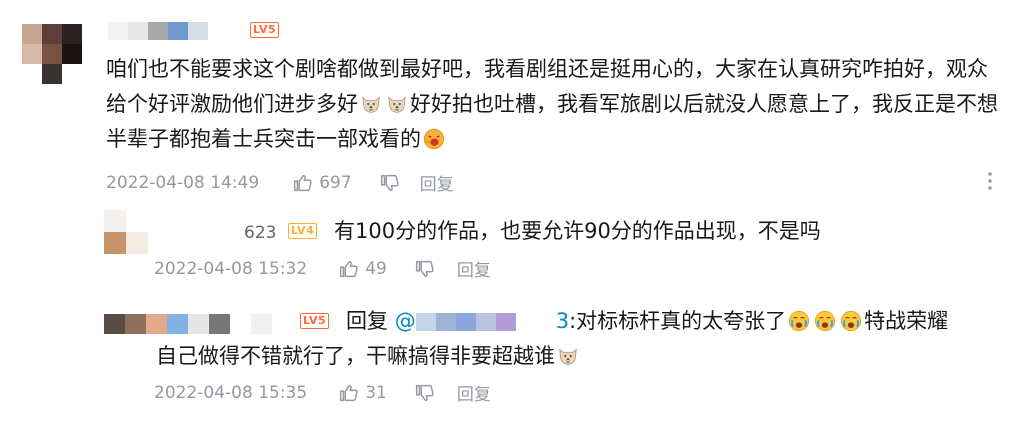 This screenshot has width=1033, height=427. I want to click on level-badge: LV4, so click(303, 231).